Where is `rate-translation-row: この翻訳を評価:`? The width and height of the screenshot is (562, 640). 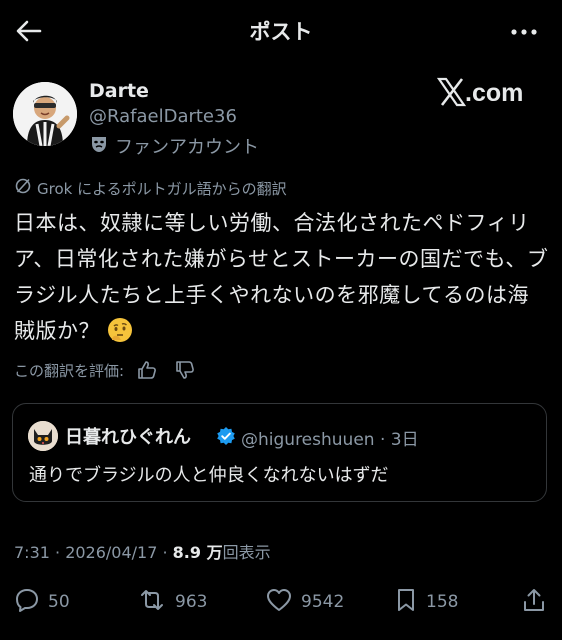 rate-translation-row: この翻訳を評価: is located at coordinates (112, 370).